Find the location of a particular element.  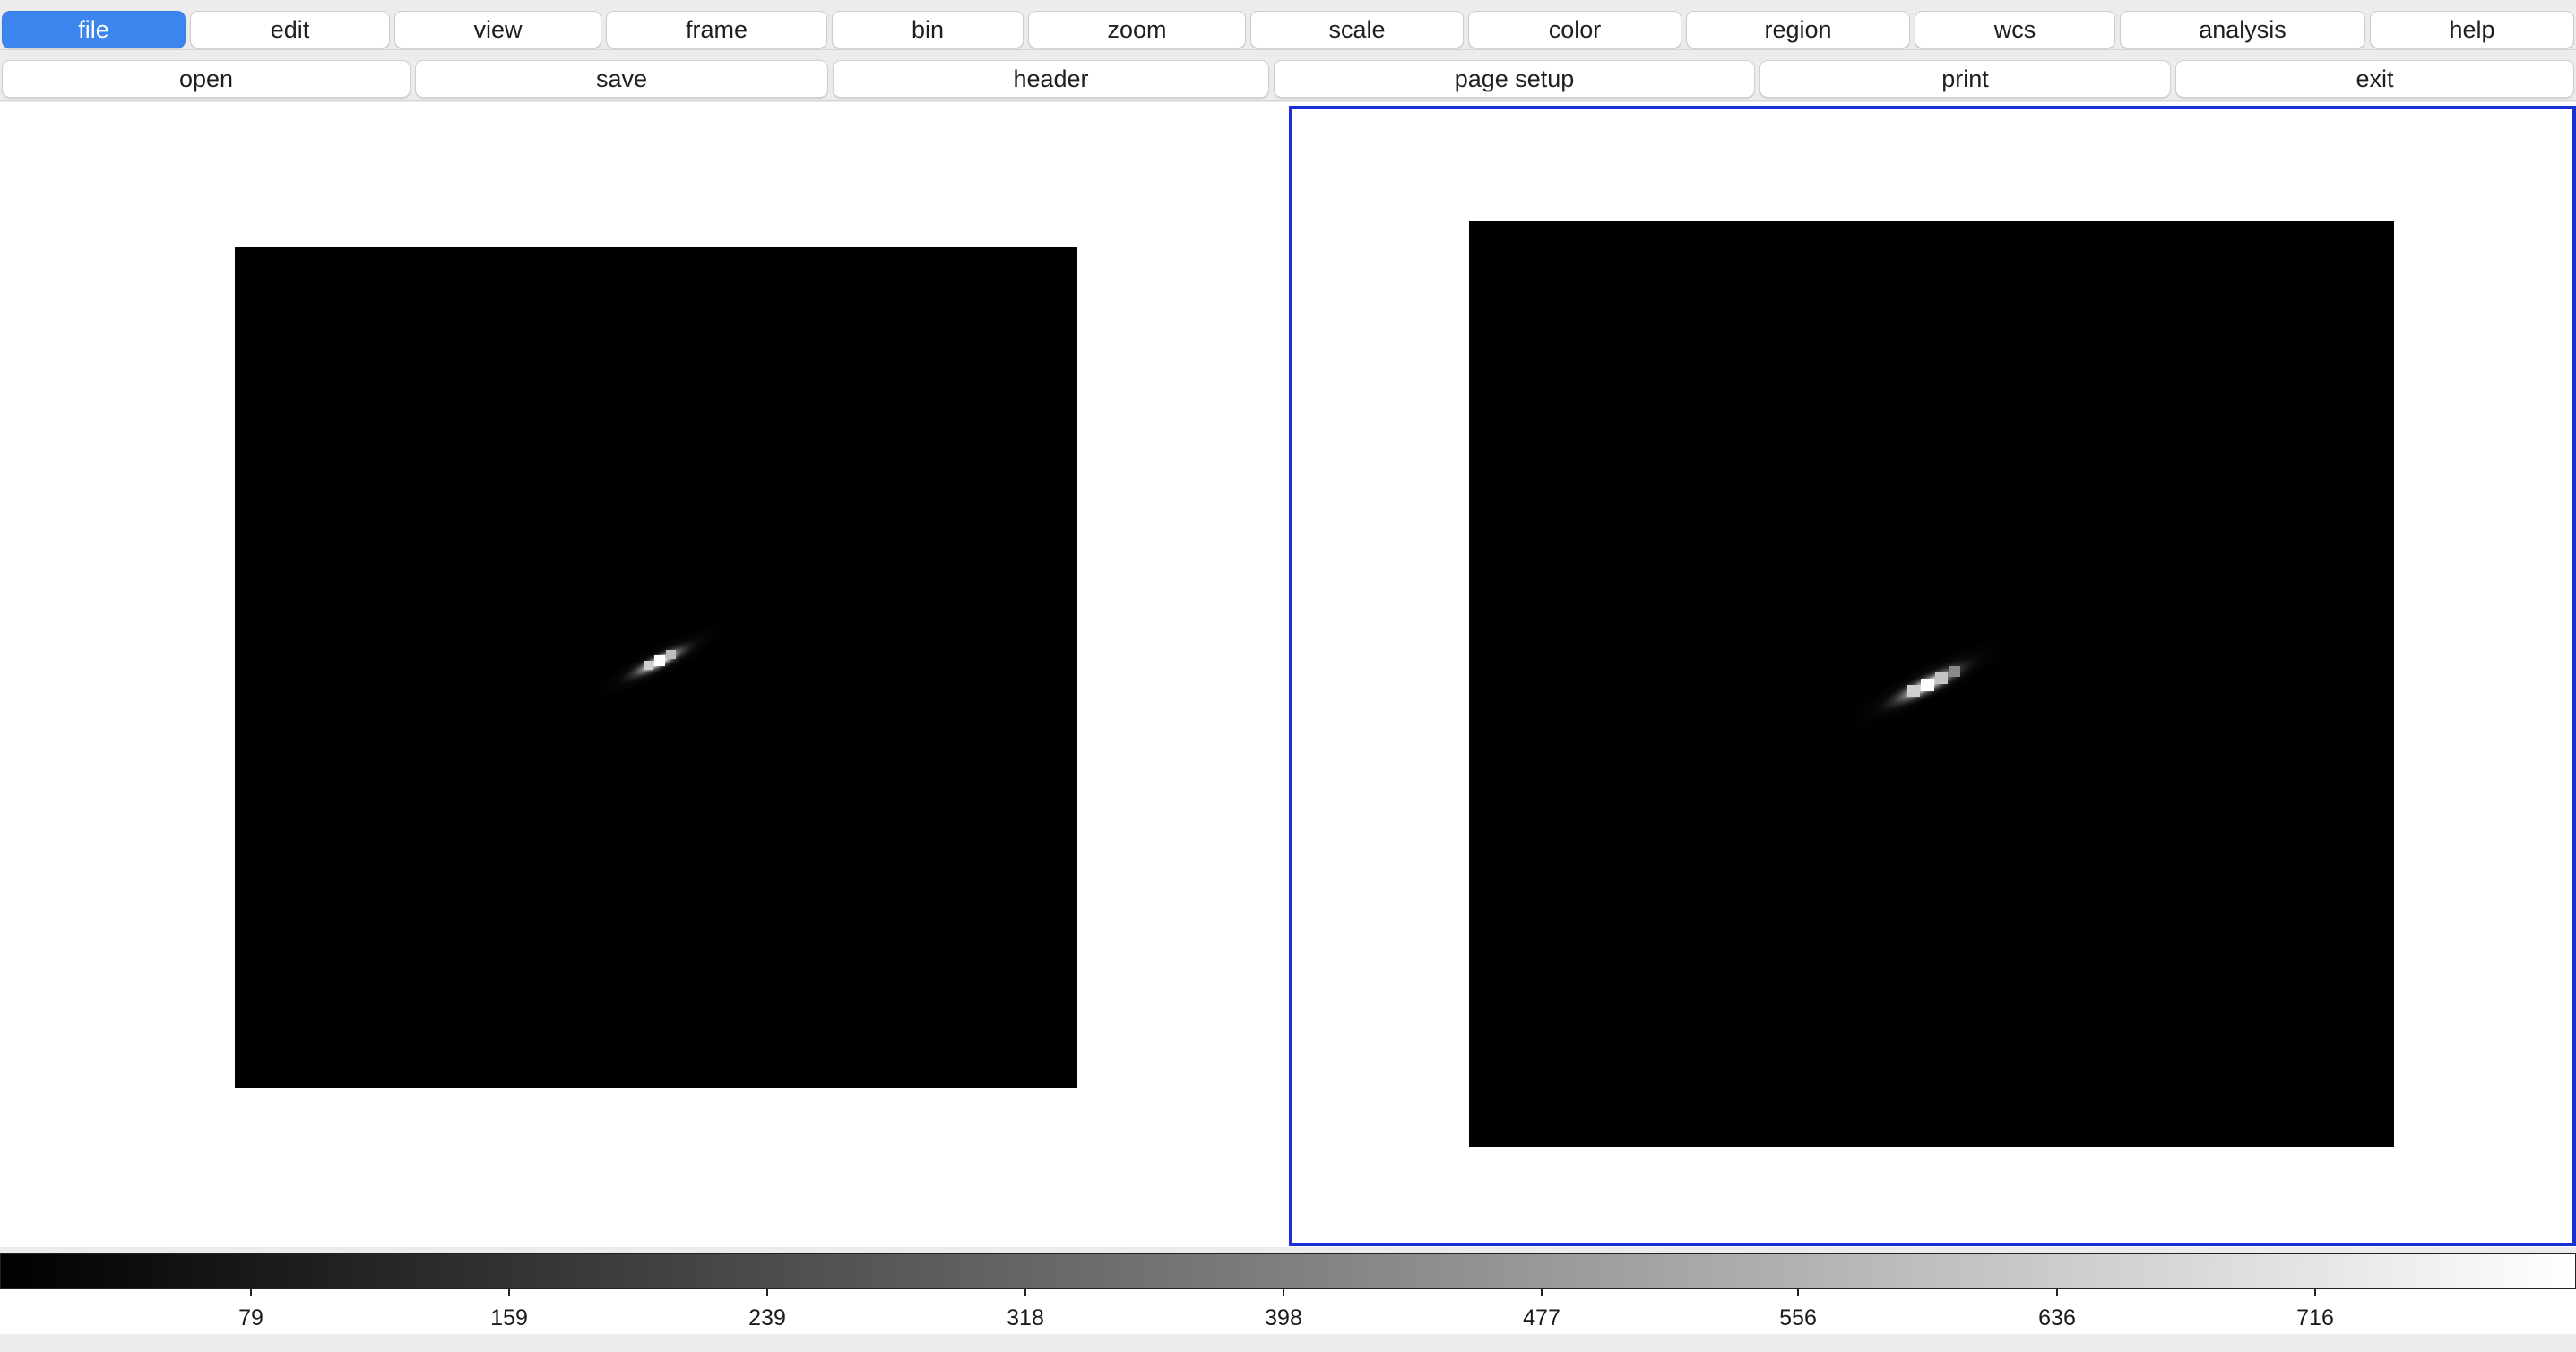

menu-file-button: file is located at coordinates (94, 29).